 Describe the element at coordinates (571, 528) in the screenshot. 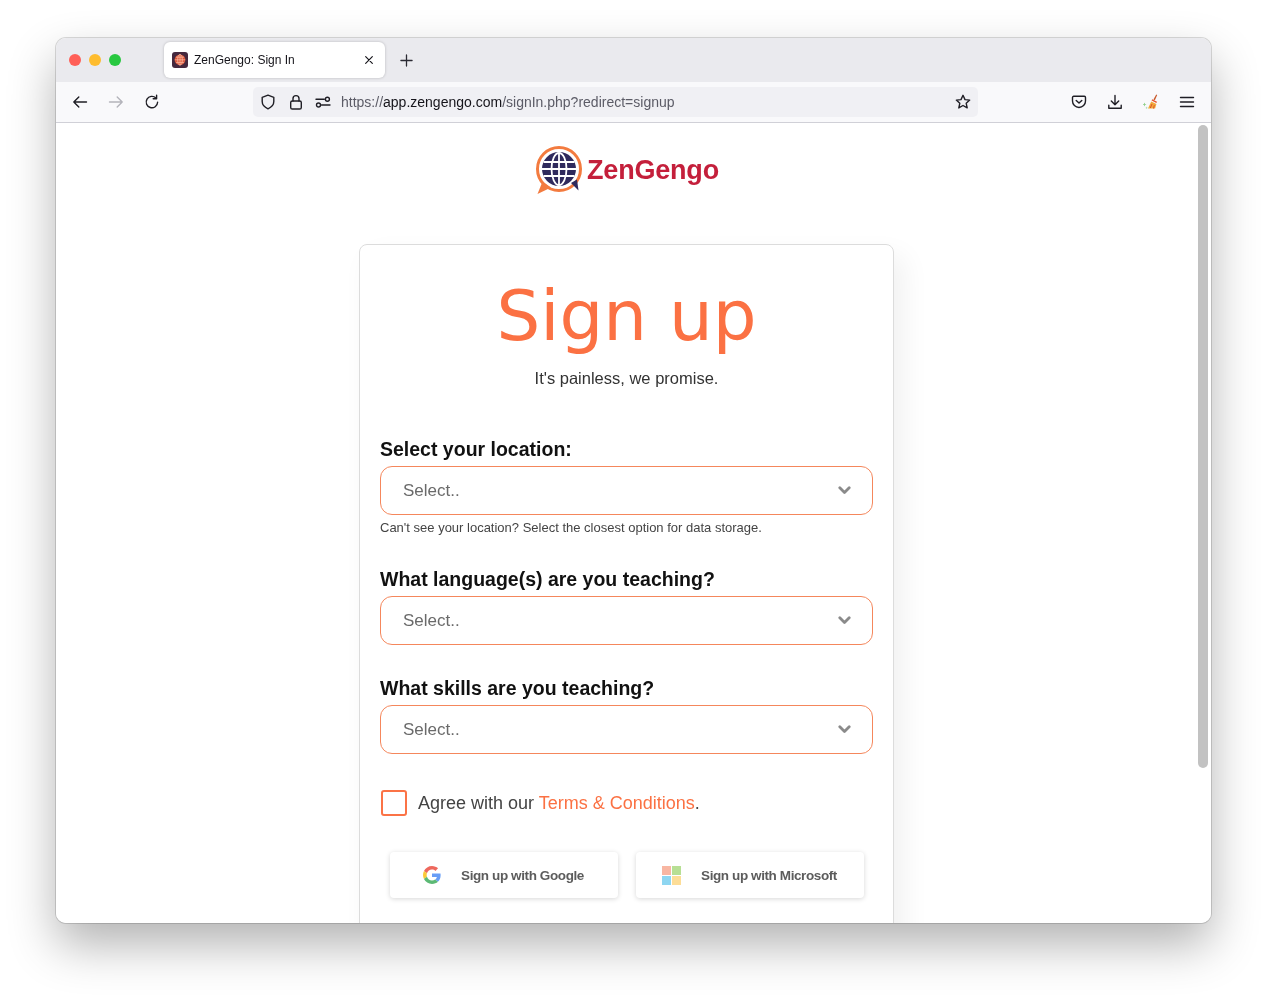

I see `help-text: Can't see your location? Select the closest option for data storage.` at that location.